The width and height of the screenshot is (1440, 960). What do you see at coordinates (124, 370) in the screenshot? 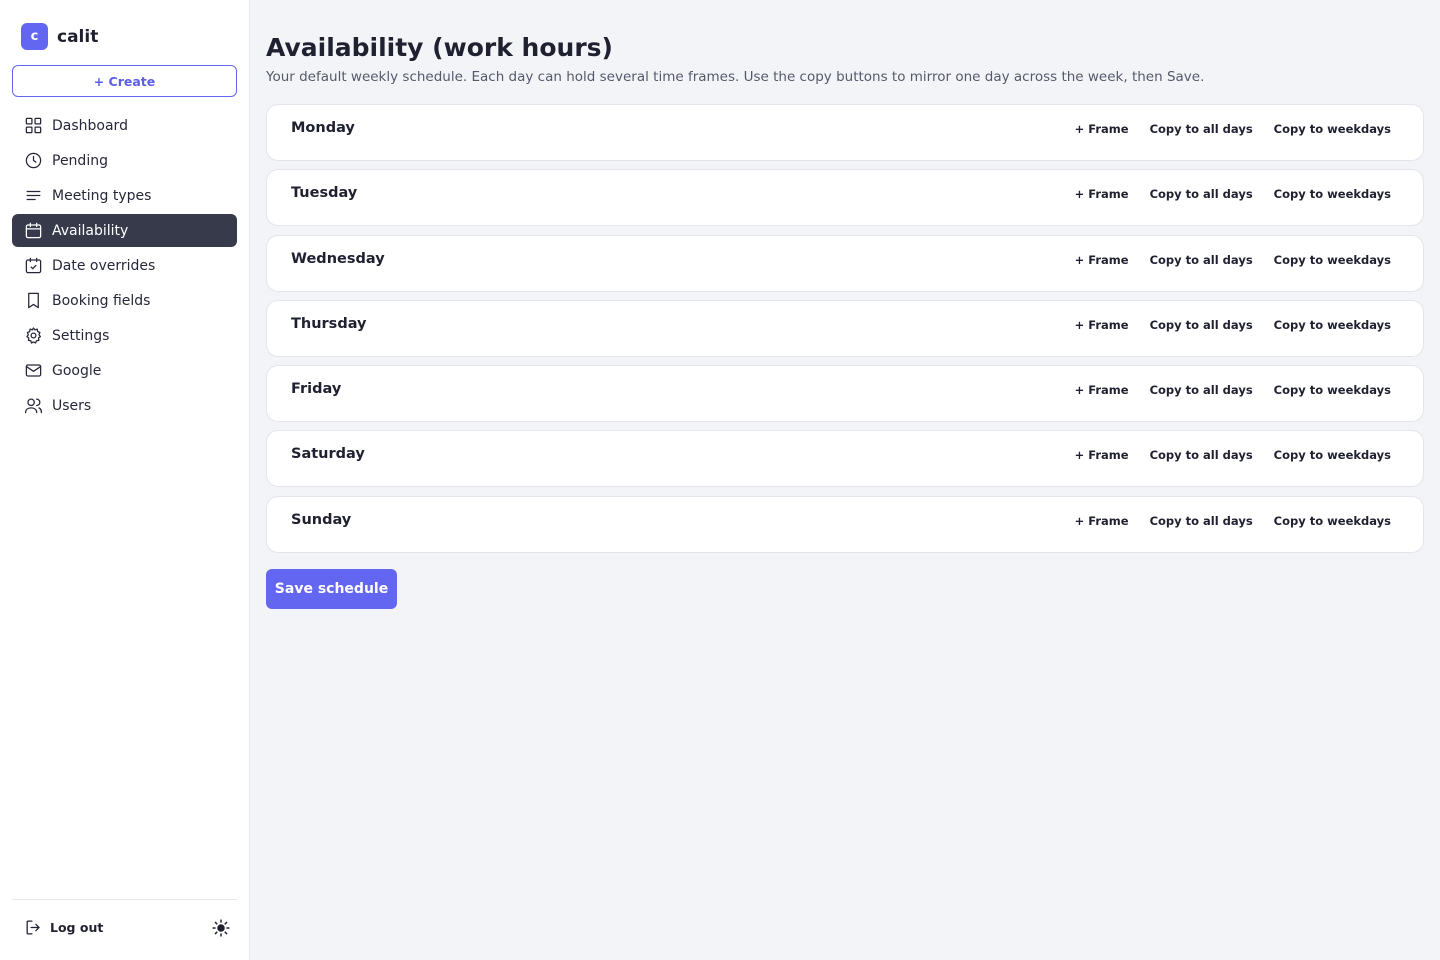
I see `sidebar-item-google: Google` at bounding box center [124, 370].